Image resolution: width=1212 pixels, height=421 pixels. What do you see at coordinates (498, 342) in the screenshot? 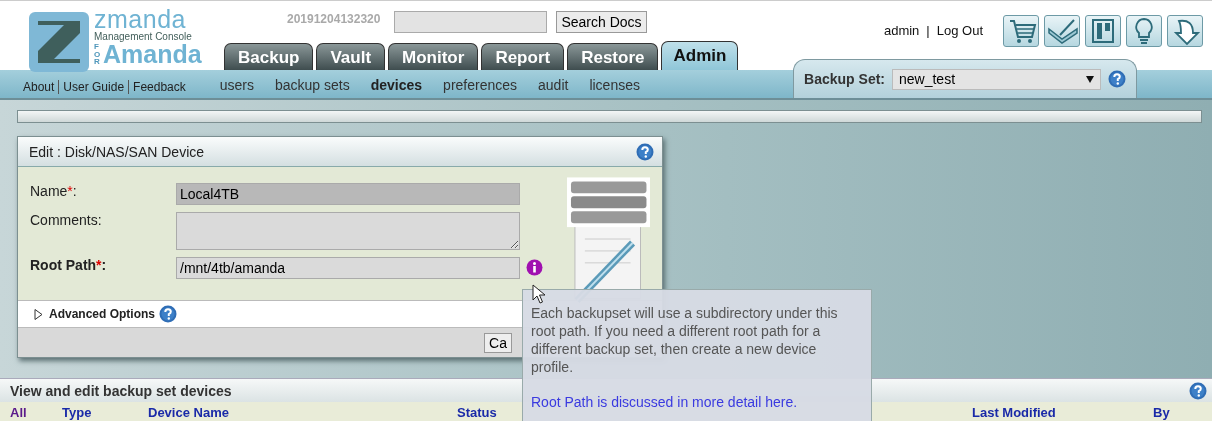
I see `cancel-button: Ca` at bounding box center [498, 342].